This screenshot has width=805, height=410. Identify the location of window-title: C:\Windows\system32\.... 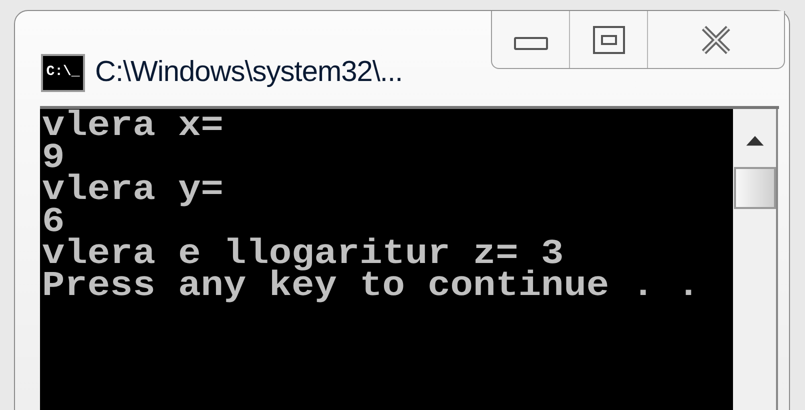
(249, 72).